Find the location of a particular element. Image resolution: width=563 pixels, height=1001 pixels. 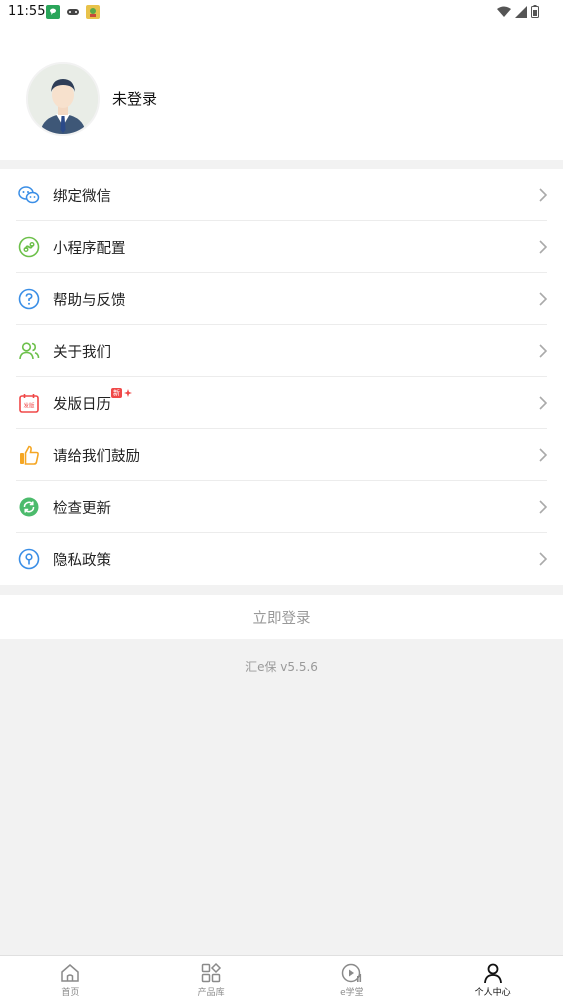

menu-item-help-feedback: 帮助与反馈 is located at coordinates (281, 299).